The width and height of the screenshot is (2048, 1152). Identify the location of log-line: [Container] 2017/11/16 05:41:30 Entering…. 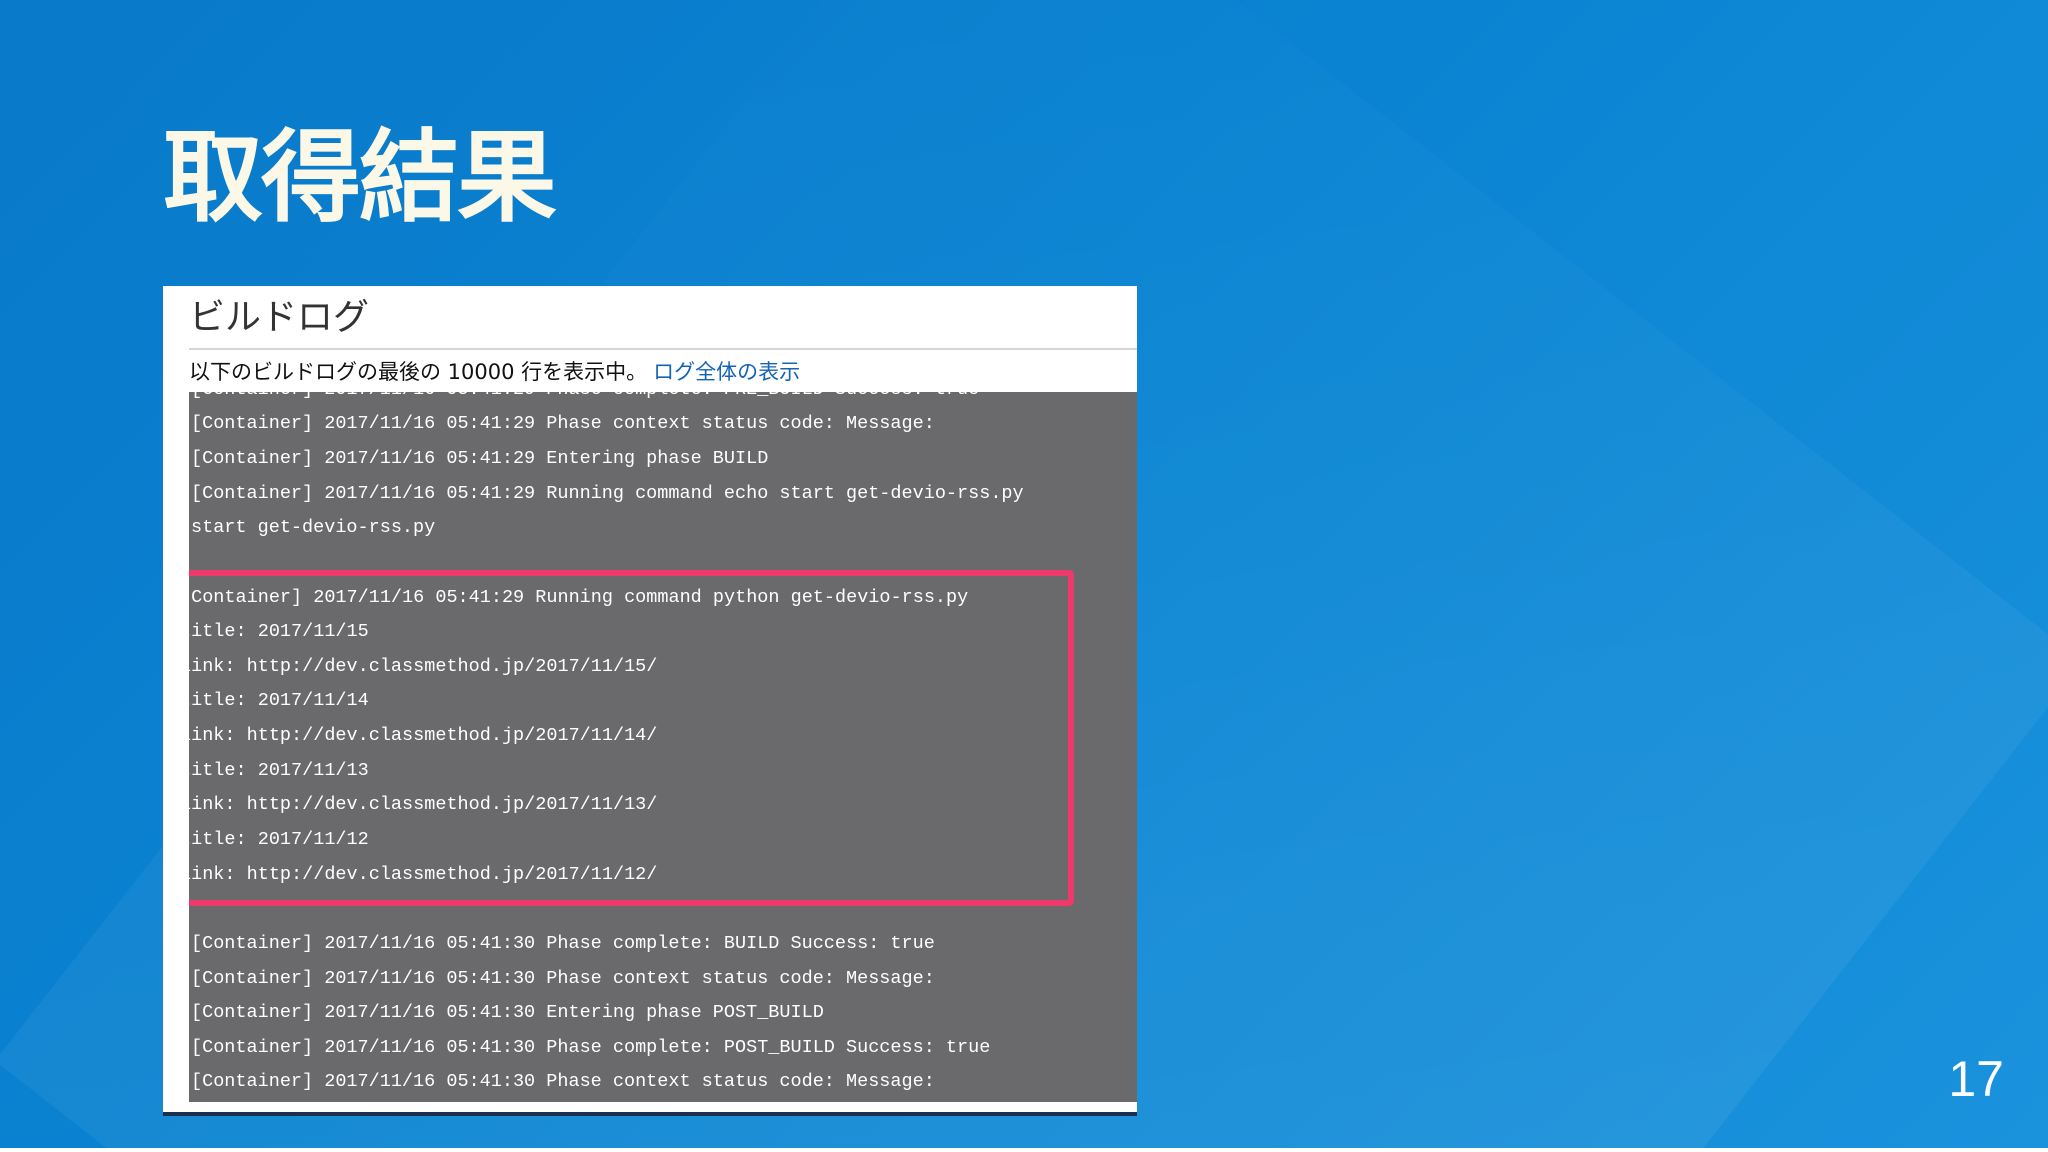
(507, 1012).